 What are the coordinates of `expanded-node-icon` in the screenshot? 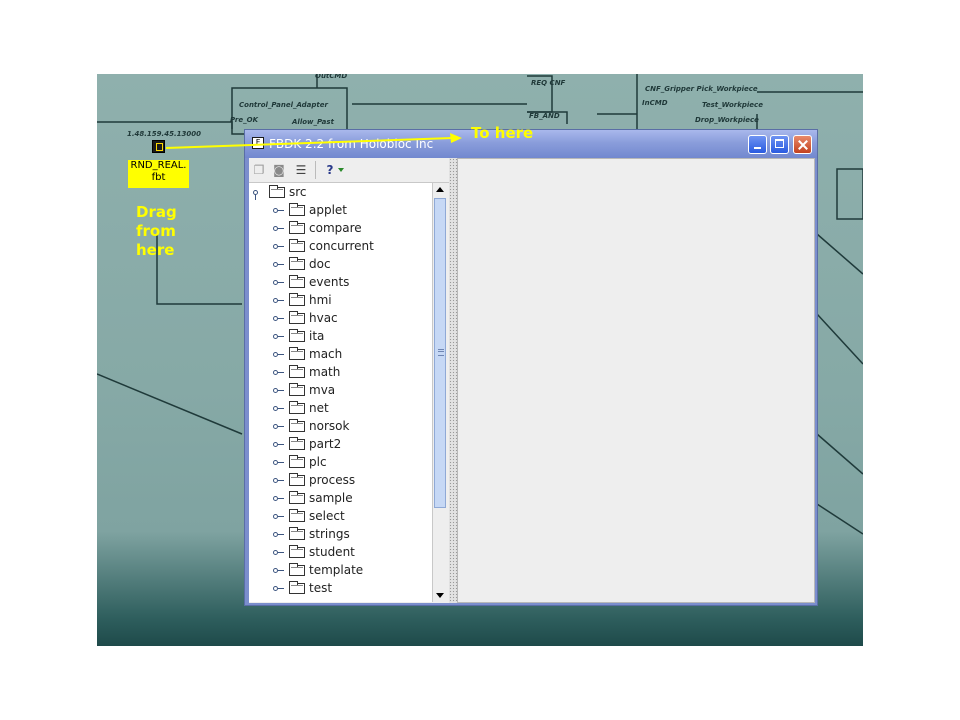 It's located at (258, 193).